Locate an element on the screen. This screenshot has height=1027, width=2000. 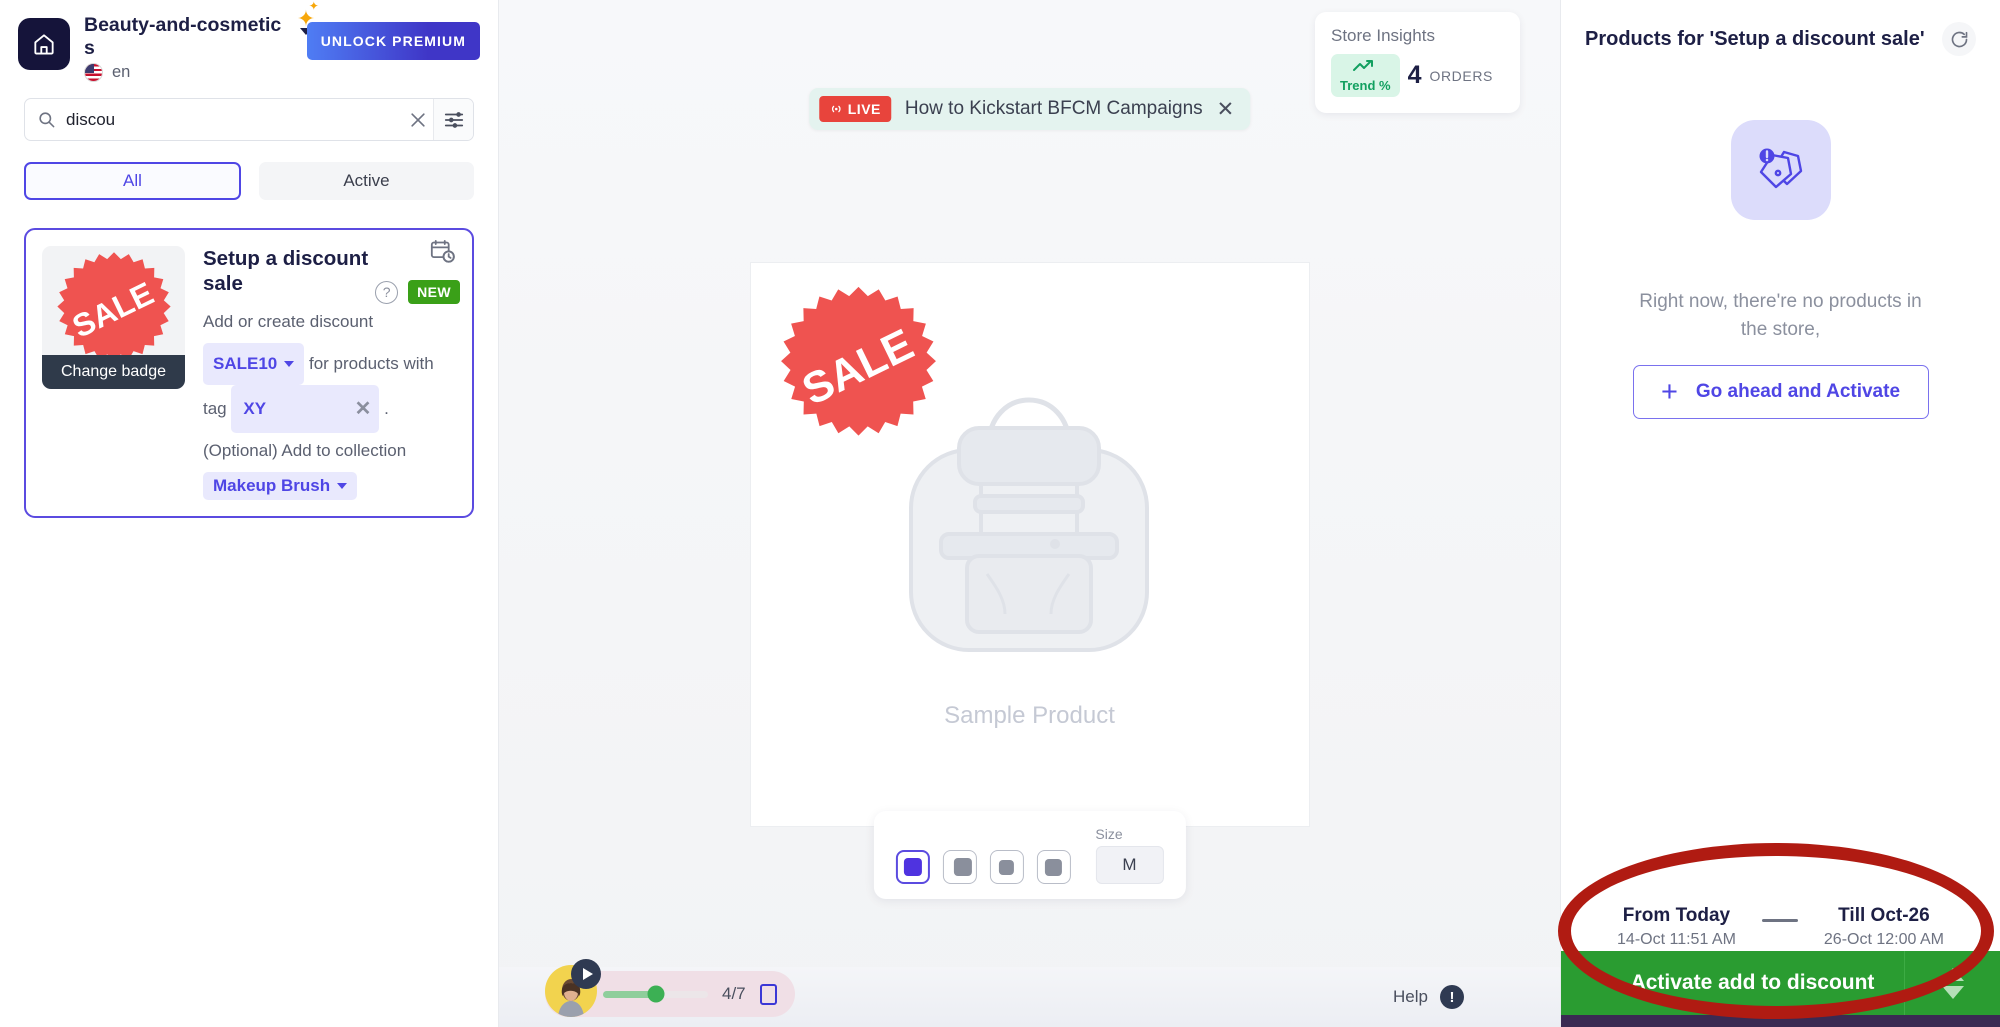
play-icon is located at coordinates (586, 974).